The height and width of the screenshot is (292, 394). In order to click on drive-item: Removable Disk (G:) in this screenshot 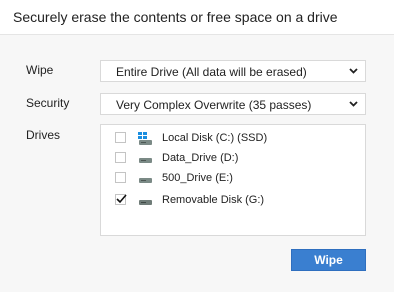, I will do `click(233, 201)`.